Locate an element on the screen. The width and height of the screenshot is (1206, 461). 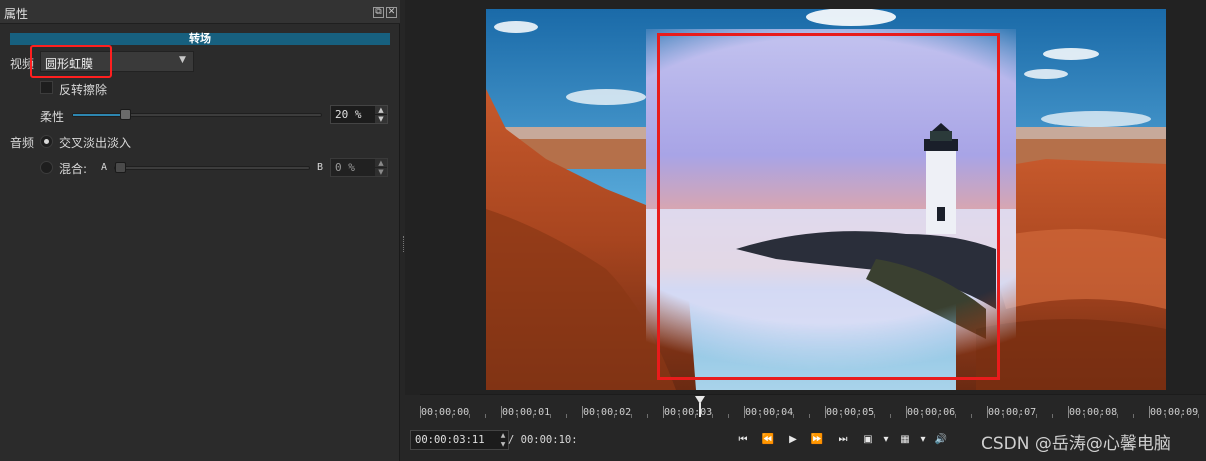
mix-slider is located at coordinates (212, 168).